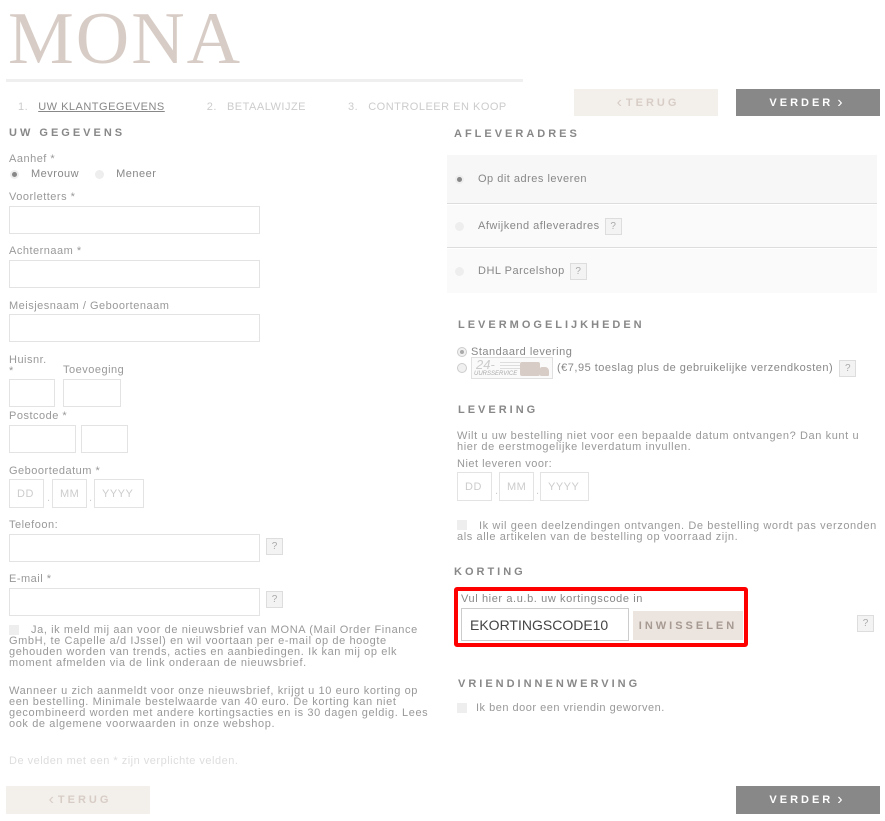 This screenshot has width=885, height=821. I want to click on redeem-button: INWISSELEN, so click(688, 625).